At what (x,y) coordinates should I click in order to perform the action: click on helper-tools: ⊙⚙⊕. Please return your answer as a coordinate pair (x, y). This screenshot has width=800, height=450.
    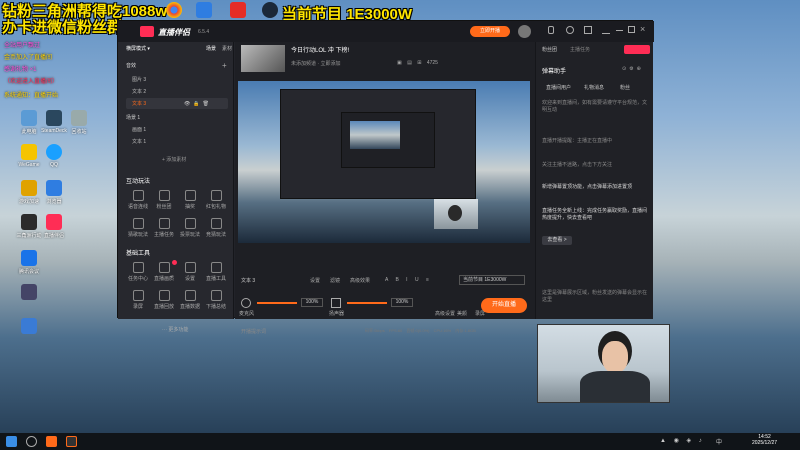
    Looking at the image, I should click on (633, 69).